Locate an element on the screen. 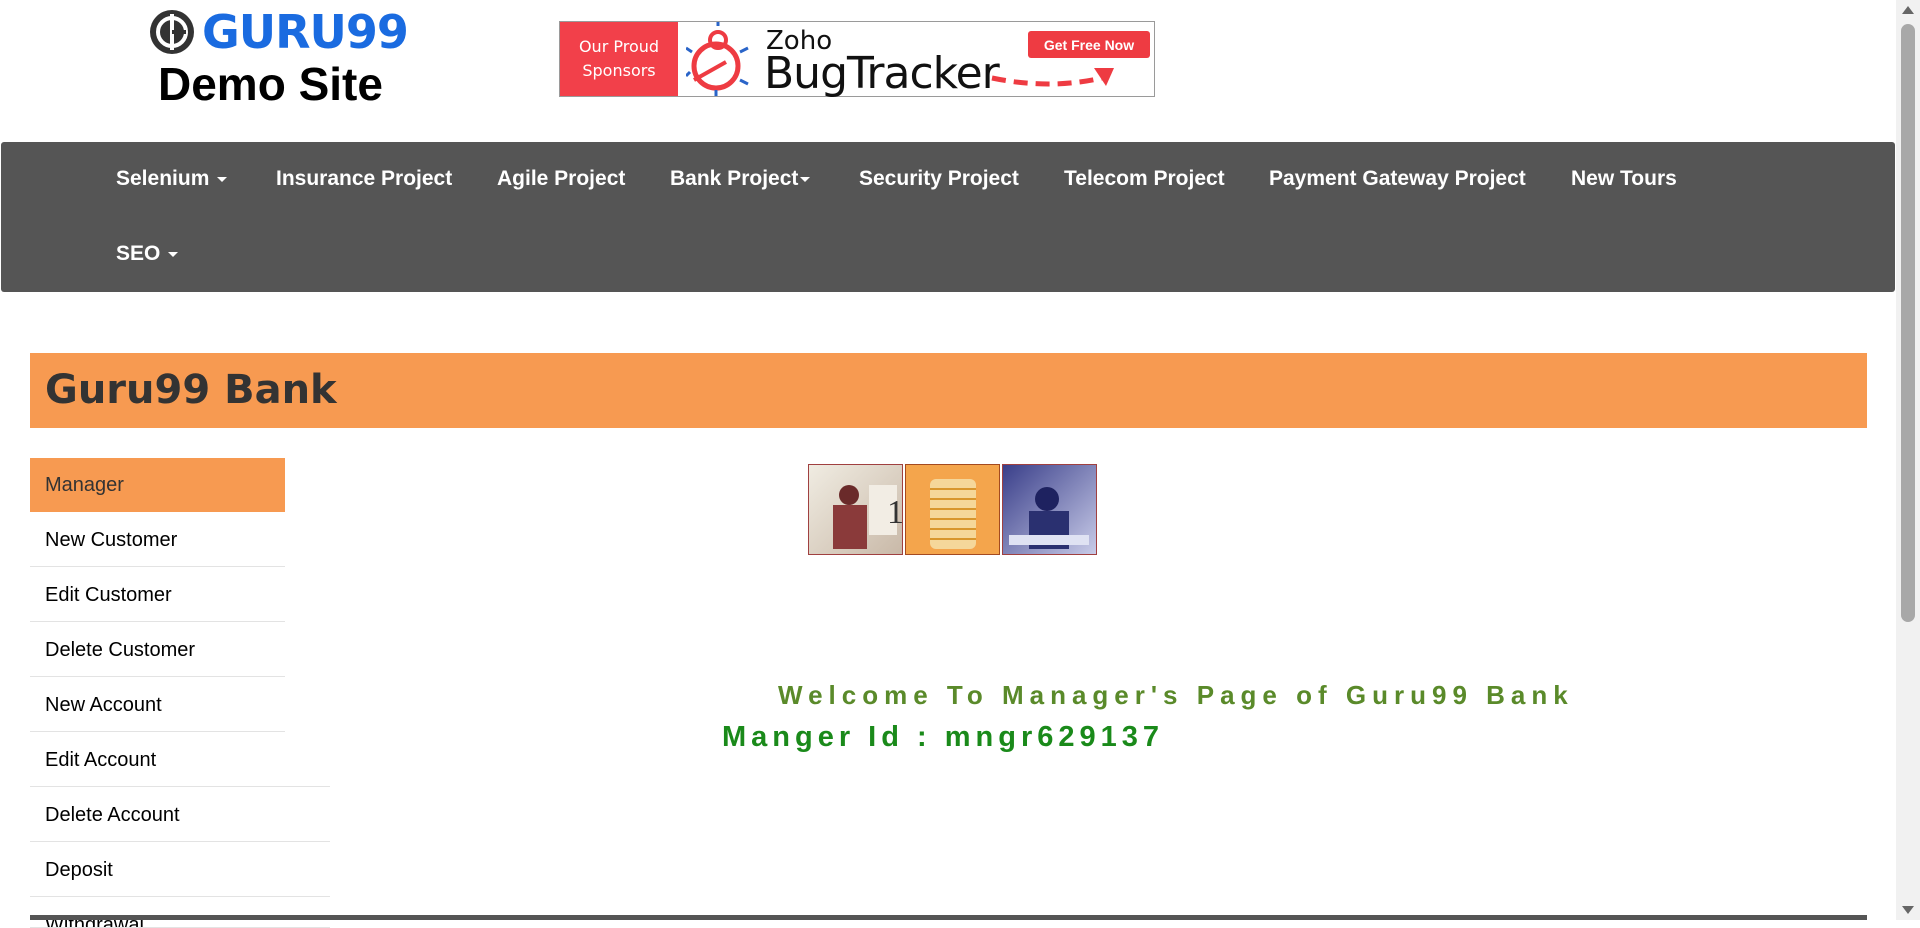 The image size is (1920, 928). nav-insurance-project: Insurance Project is located at coordinates (364, 179).